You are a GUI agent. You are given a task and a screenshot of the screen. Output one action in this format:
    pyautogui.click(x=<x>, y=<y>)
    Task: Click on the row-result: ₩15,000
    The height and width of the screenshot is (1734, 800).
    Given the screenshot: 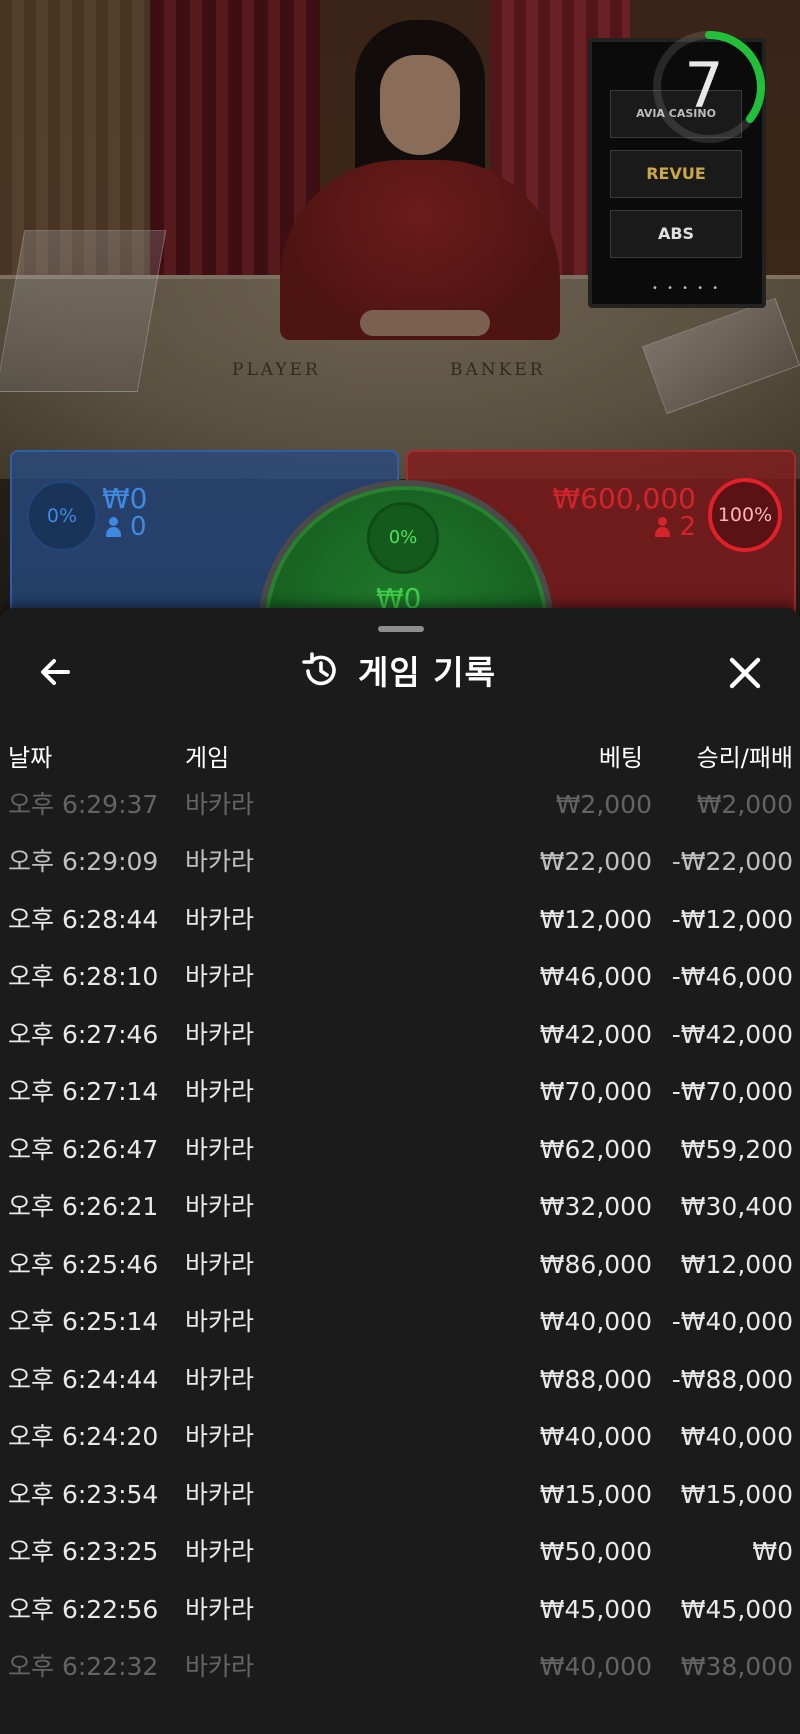 What is the action you would take?
    pyautogui.click(x=736, y=1494)
    